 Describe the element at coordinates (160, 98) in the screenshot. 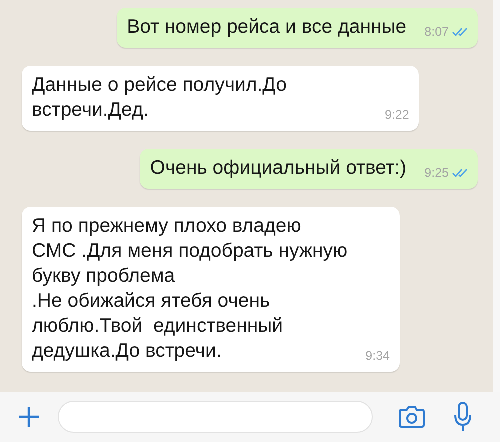

I see `message-text: Данные о рейсе получил.До встречи.Дед.` at that location.